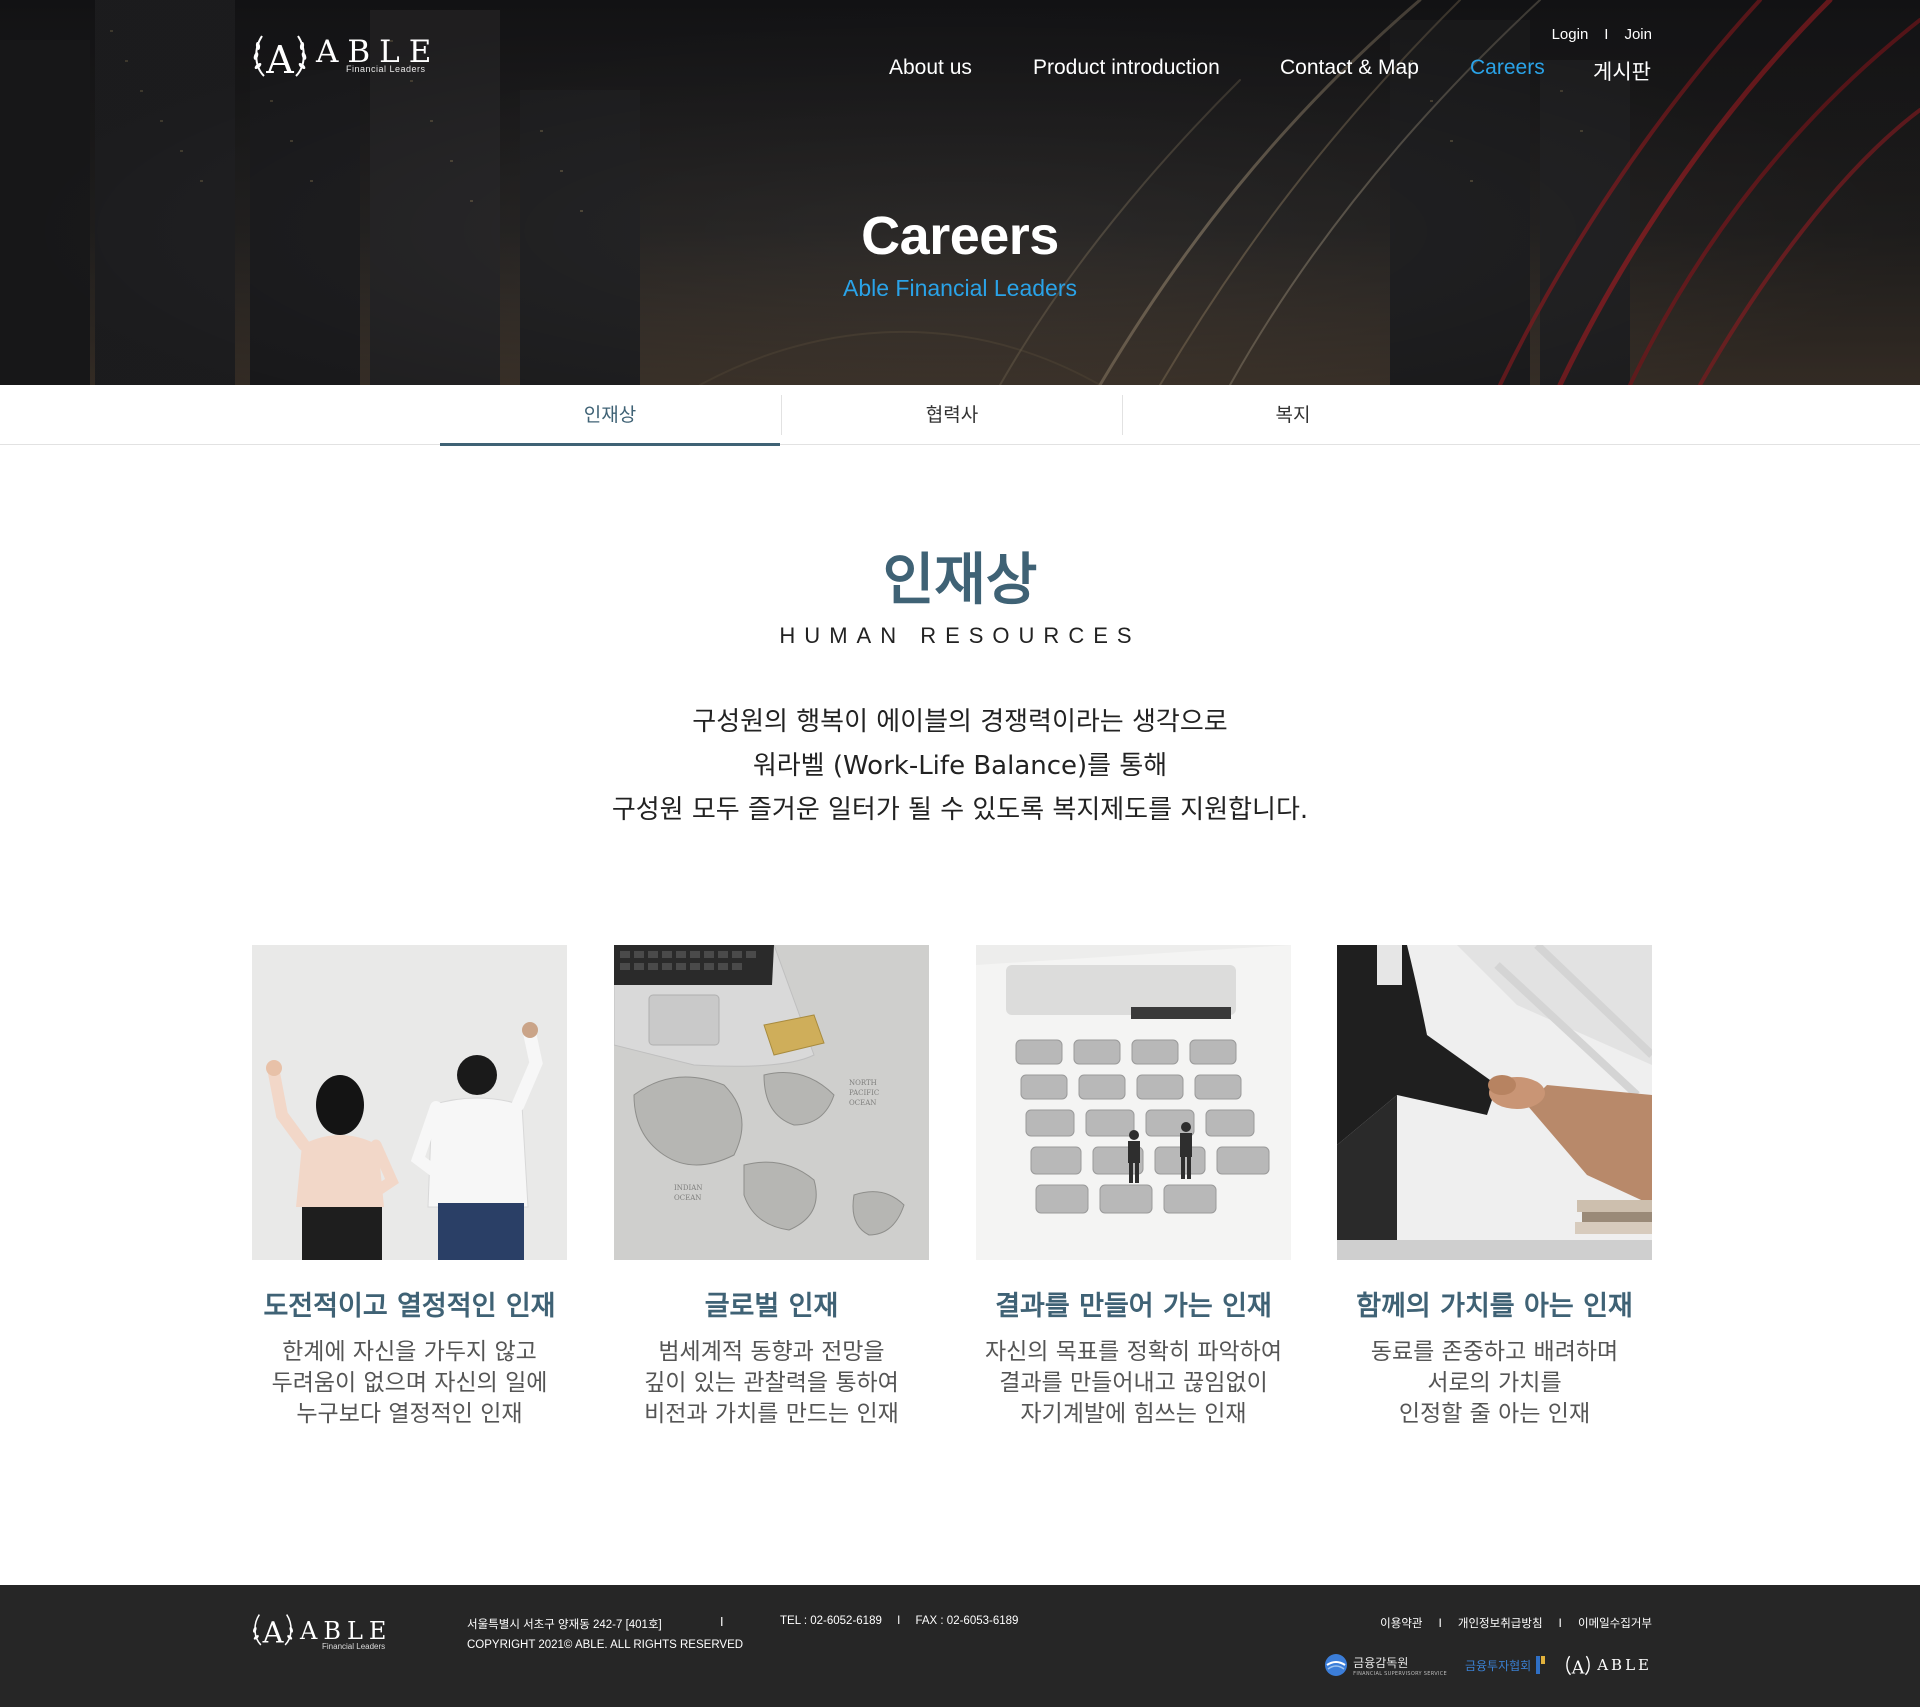  I want to click on util-separator: I, so click(1606, 34).